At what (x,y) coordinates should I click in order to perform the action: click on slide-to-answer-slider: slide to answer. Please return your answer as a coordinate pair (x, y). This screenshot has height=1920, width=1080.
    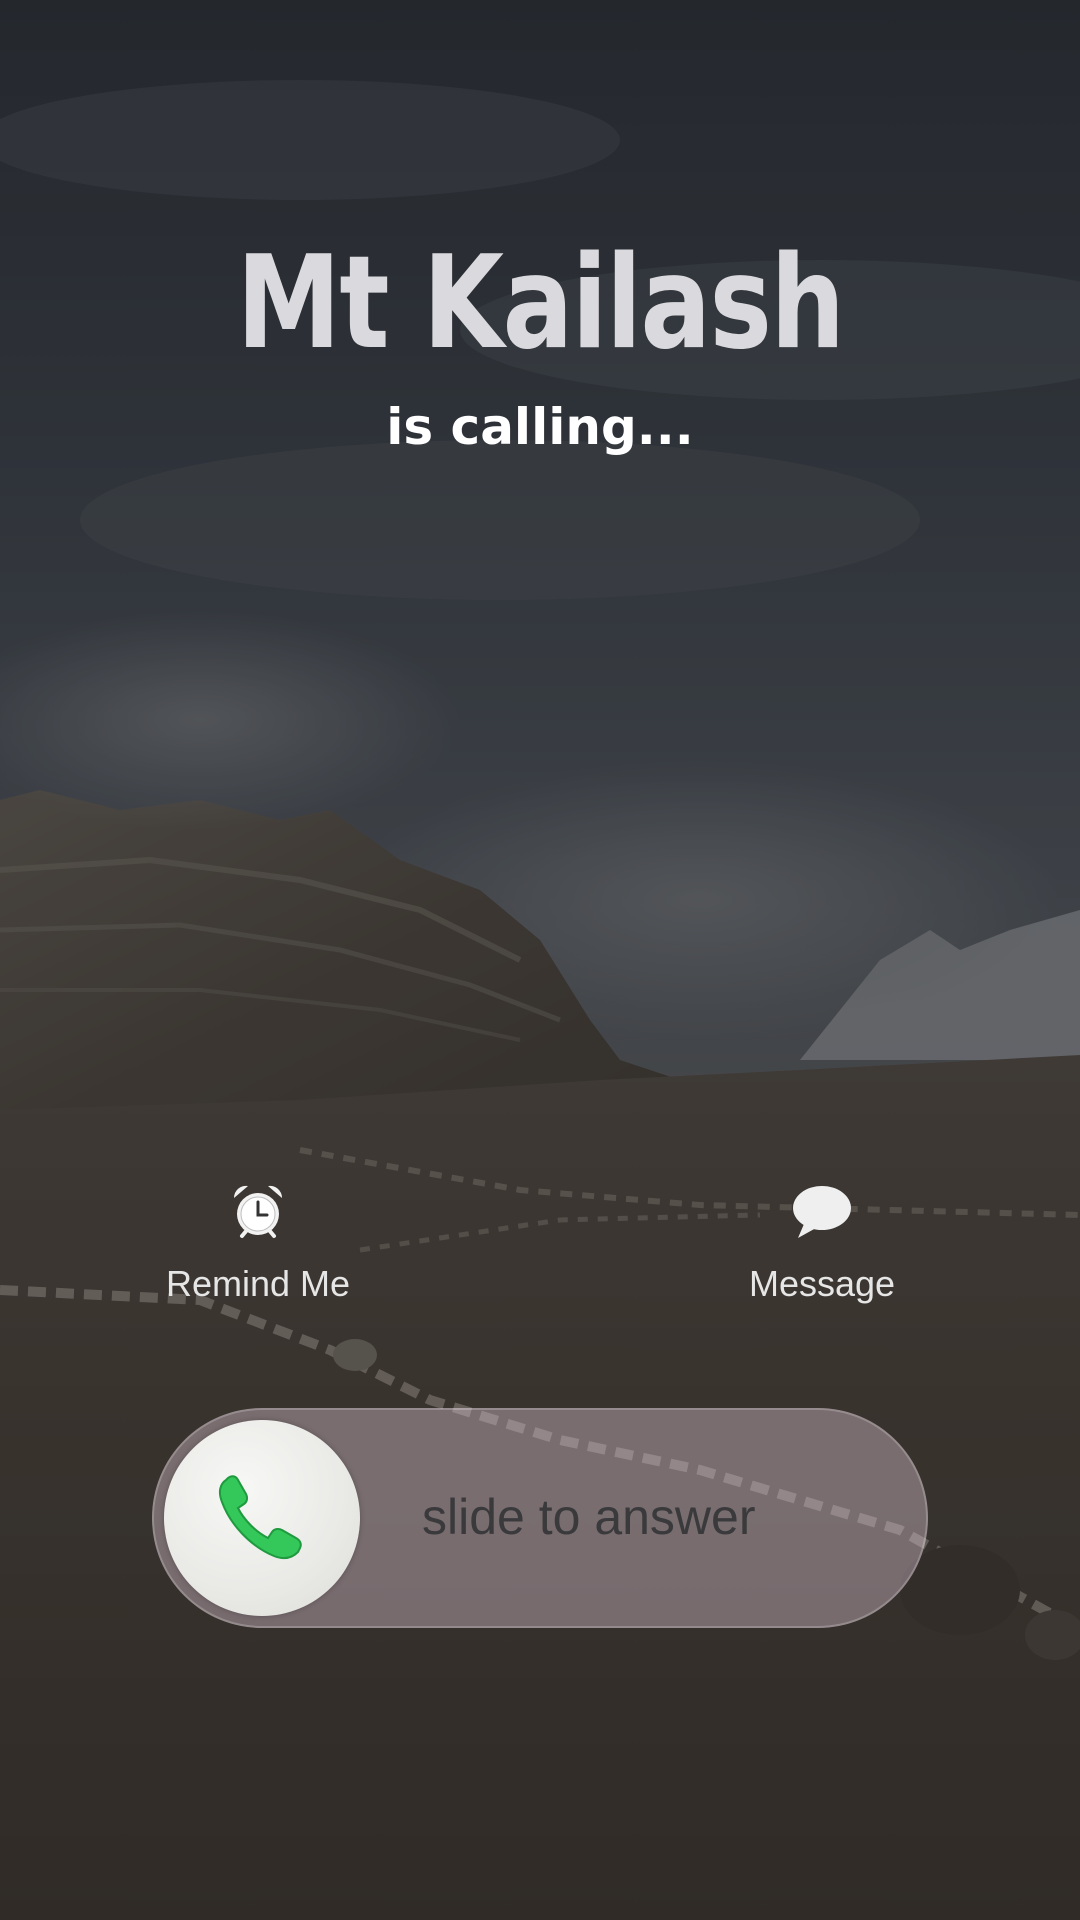
    Looking at the image, I should click on (540, 1518).